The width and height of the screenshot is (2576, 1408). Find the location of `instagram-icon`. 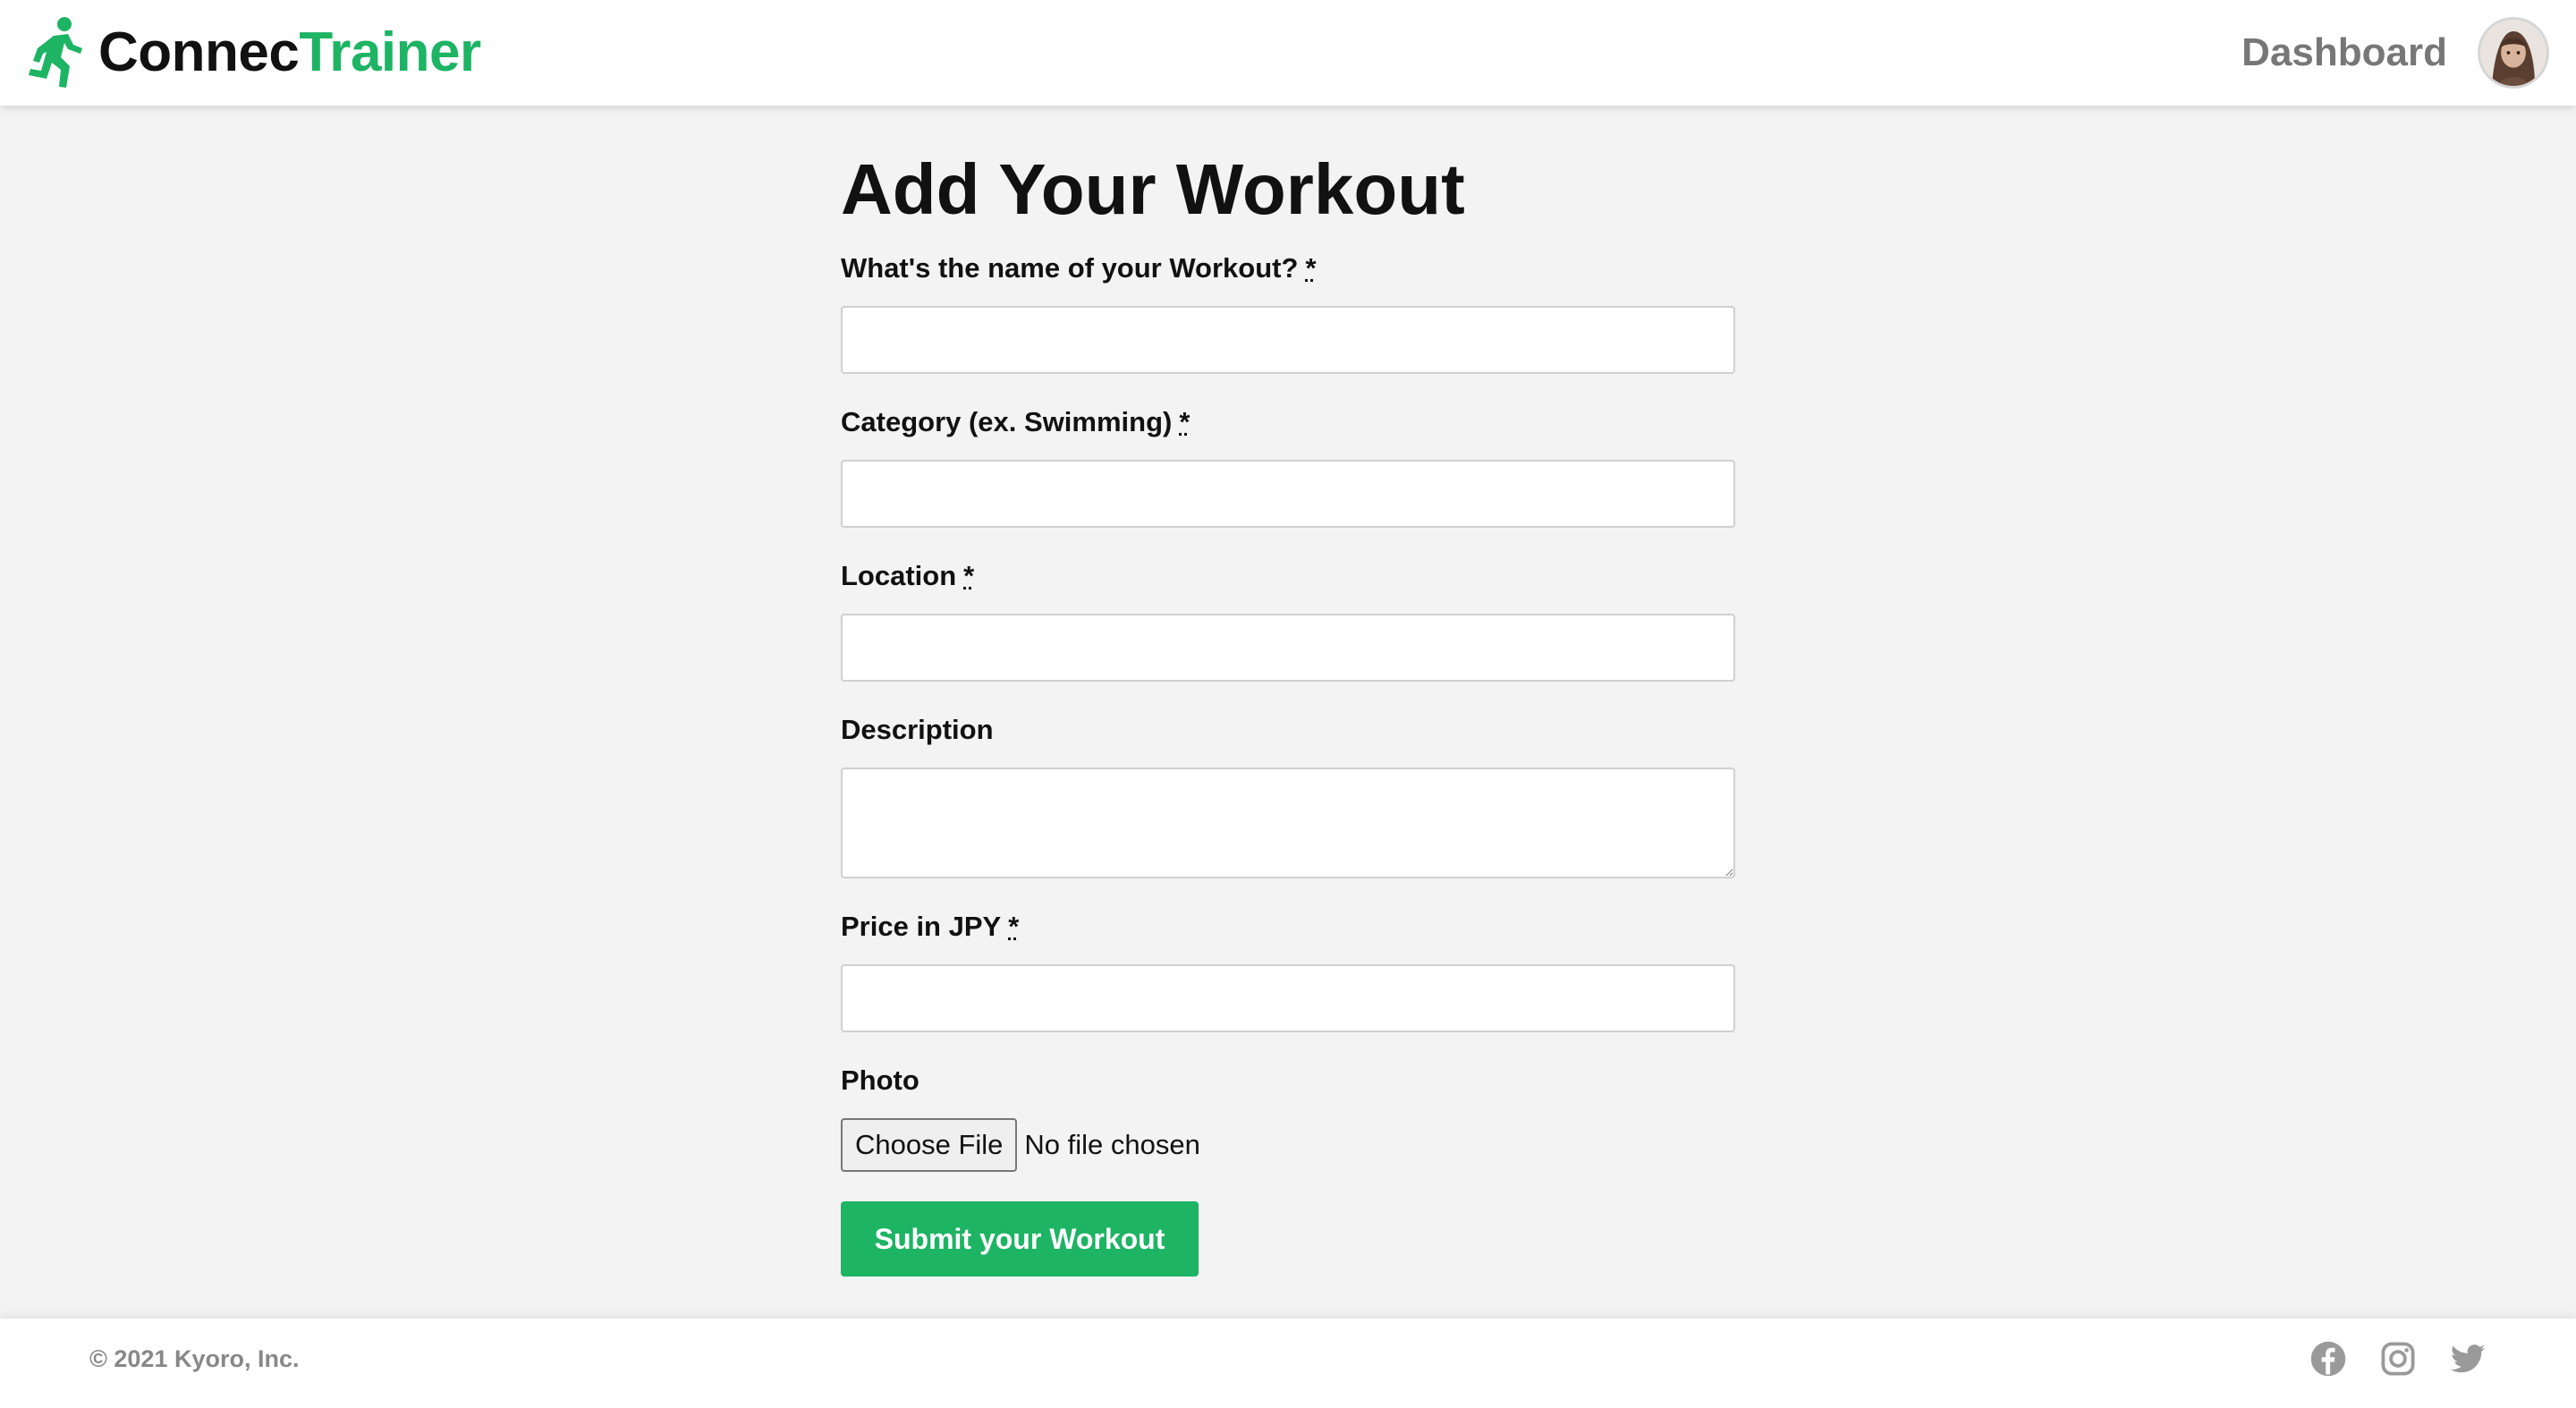

instagram-icon is located at coordinates (2398, 1359).